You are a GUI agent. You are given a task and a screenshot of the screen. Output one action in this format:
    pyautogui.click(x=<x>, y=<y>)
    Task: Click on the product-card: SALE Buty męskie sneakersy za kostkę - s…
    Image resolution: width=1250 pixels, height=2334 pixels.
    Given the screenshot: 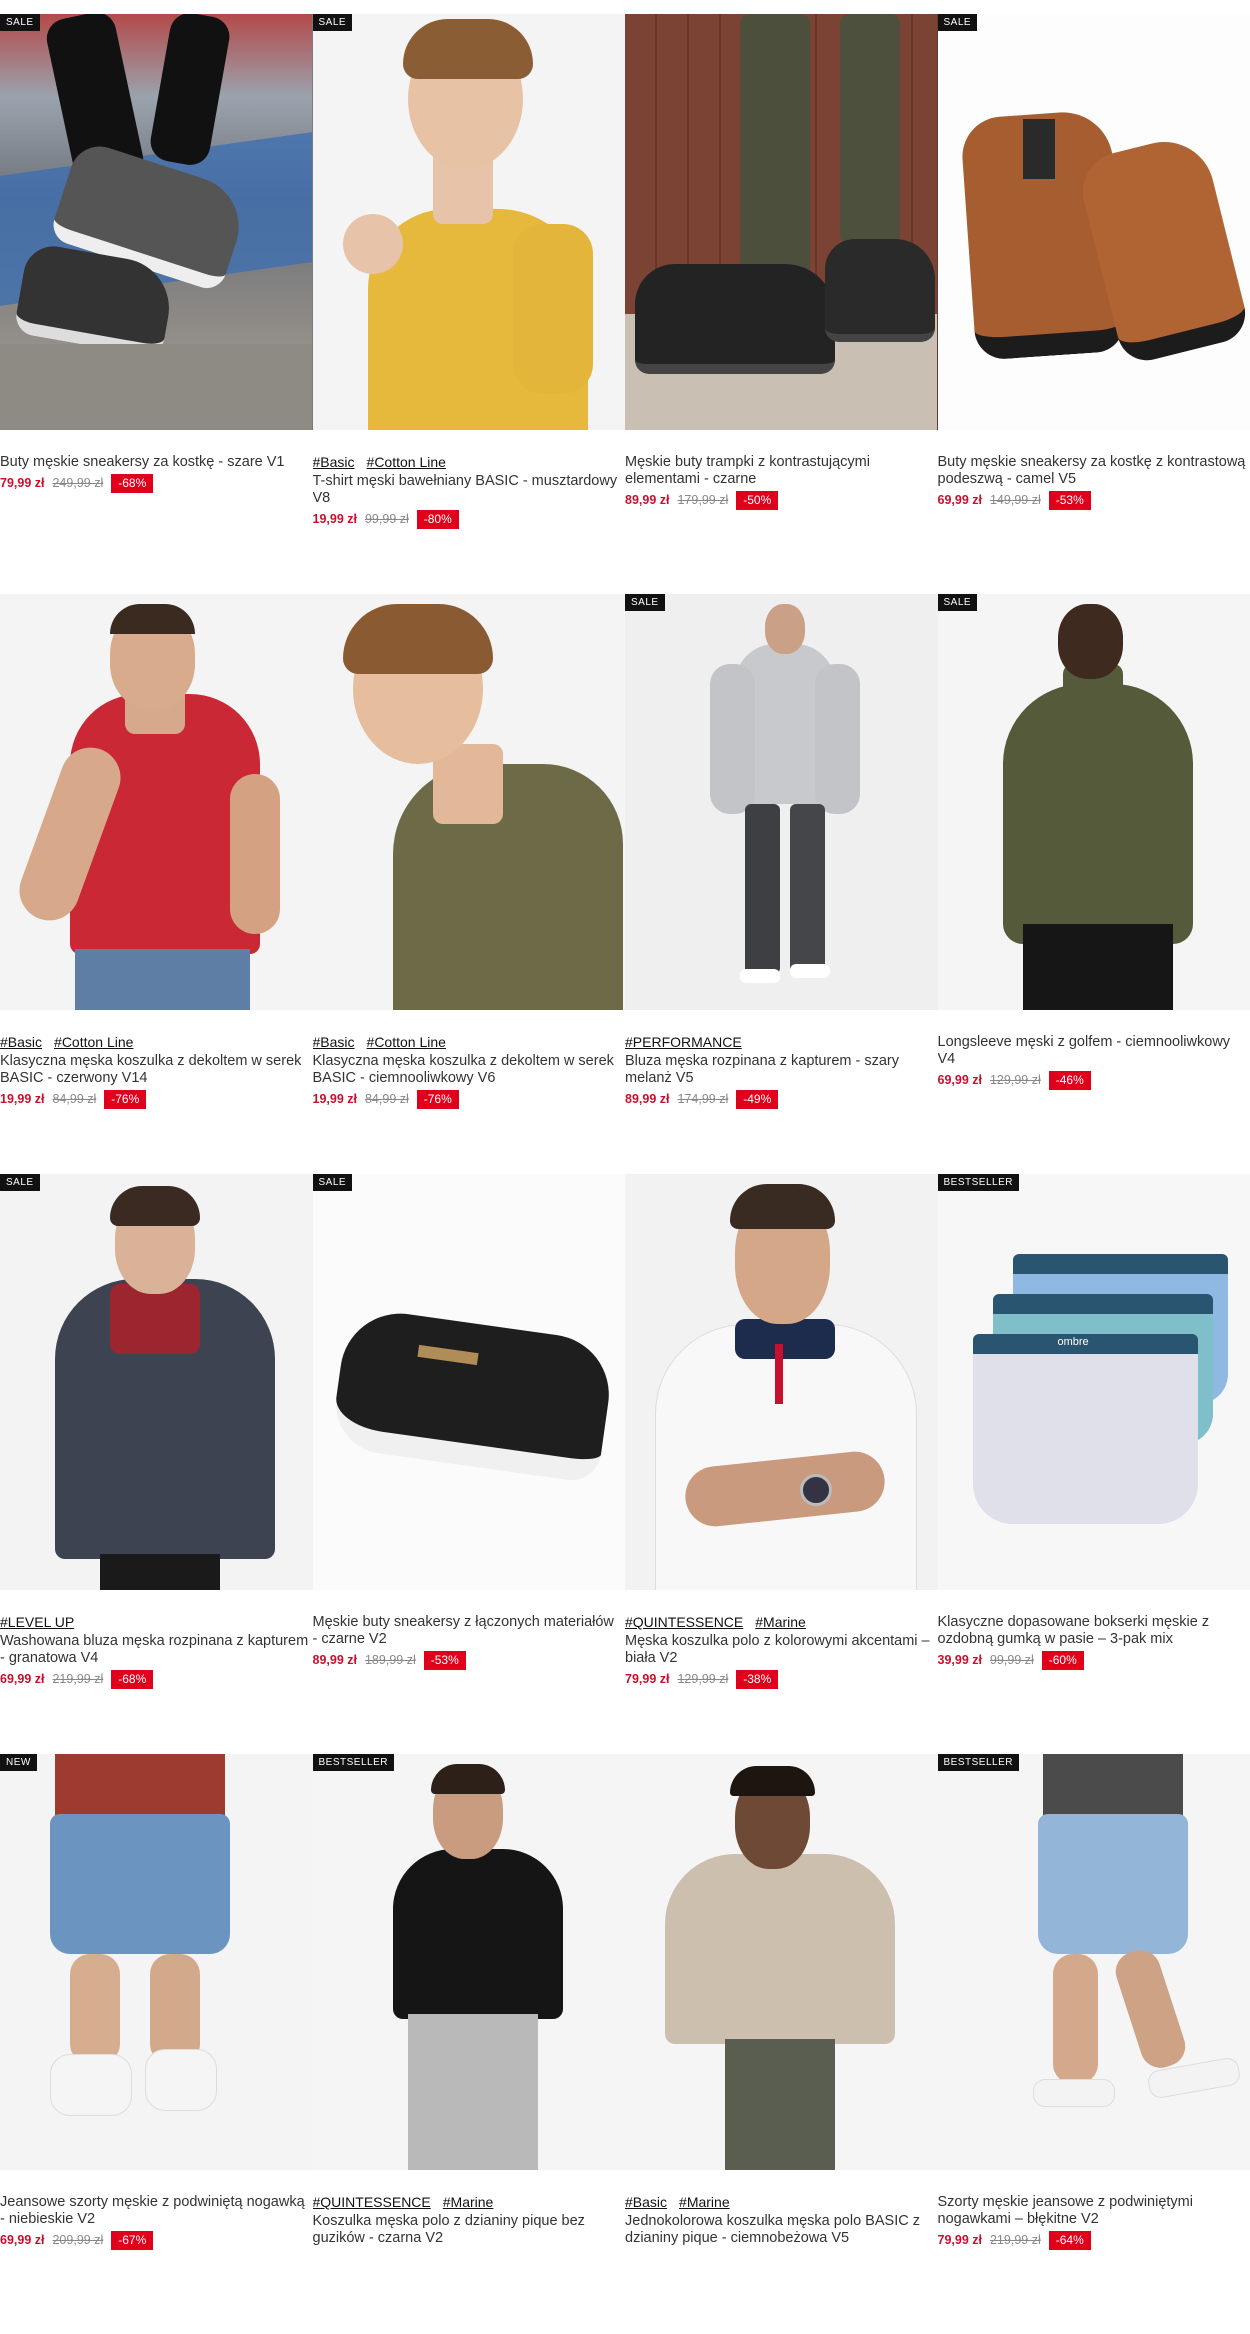 What is the action you would take?
    pyautogui.click(x=156, y=304)
    